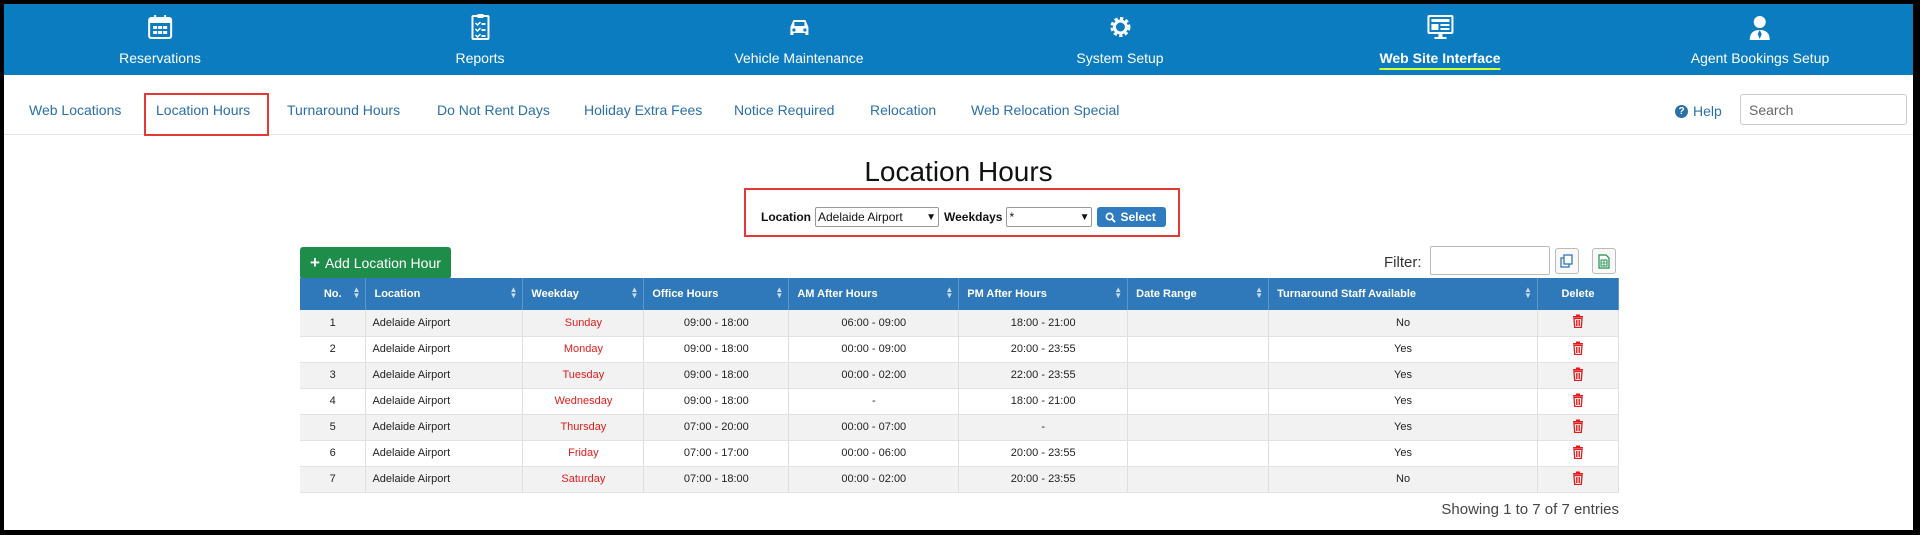 The image size is (1920, 535). I want to click on export-excel-button, so click(1604, 261).